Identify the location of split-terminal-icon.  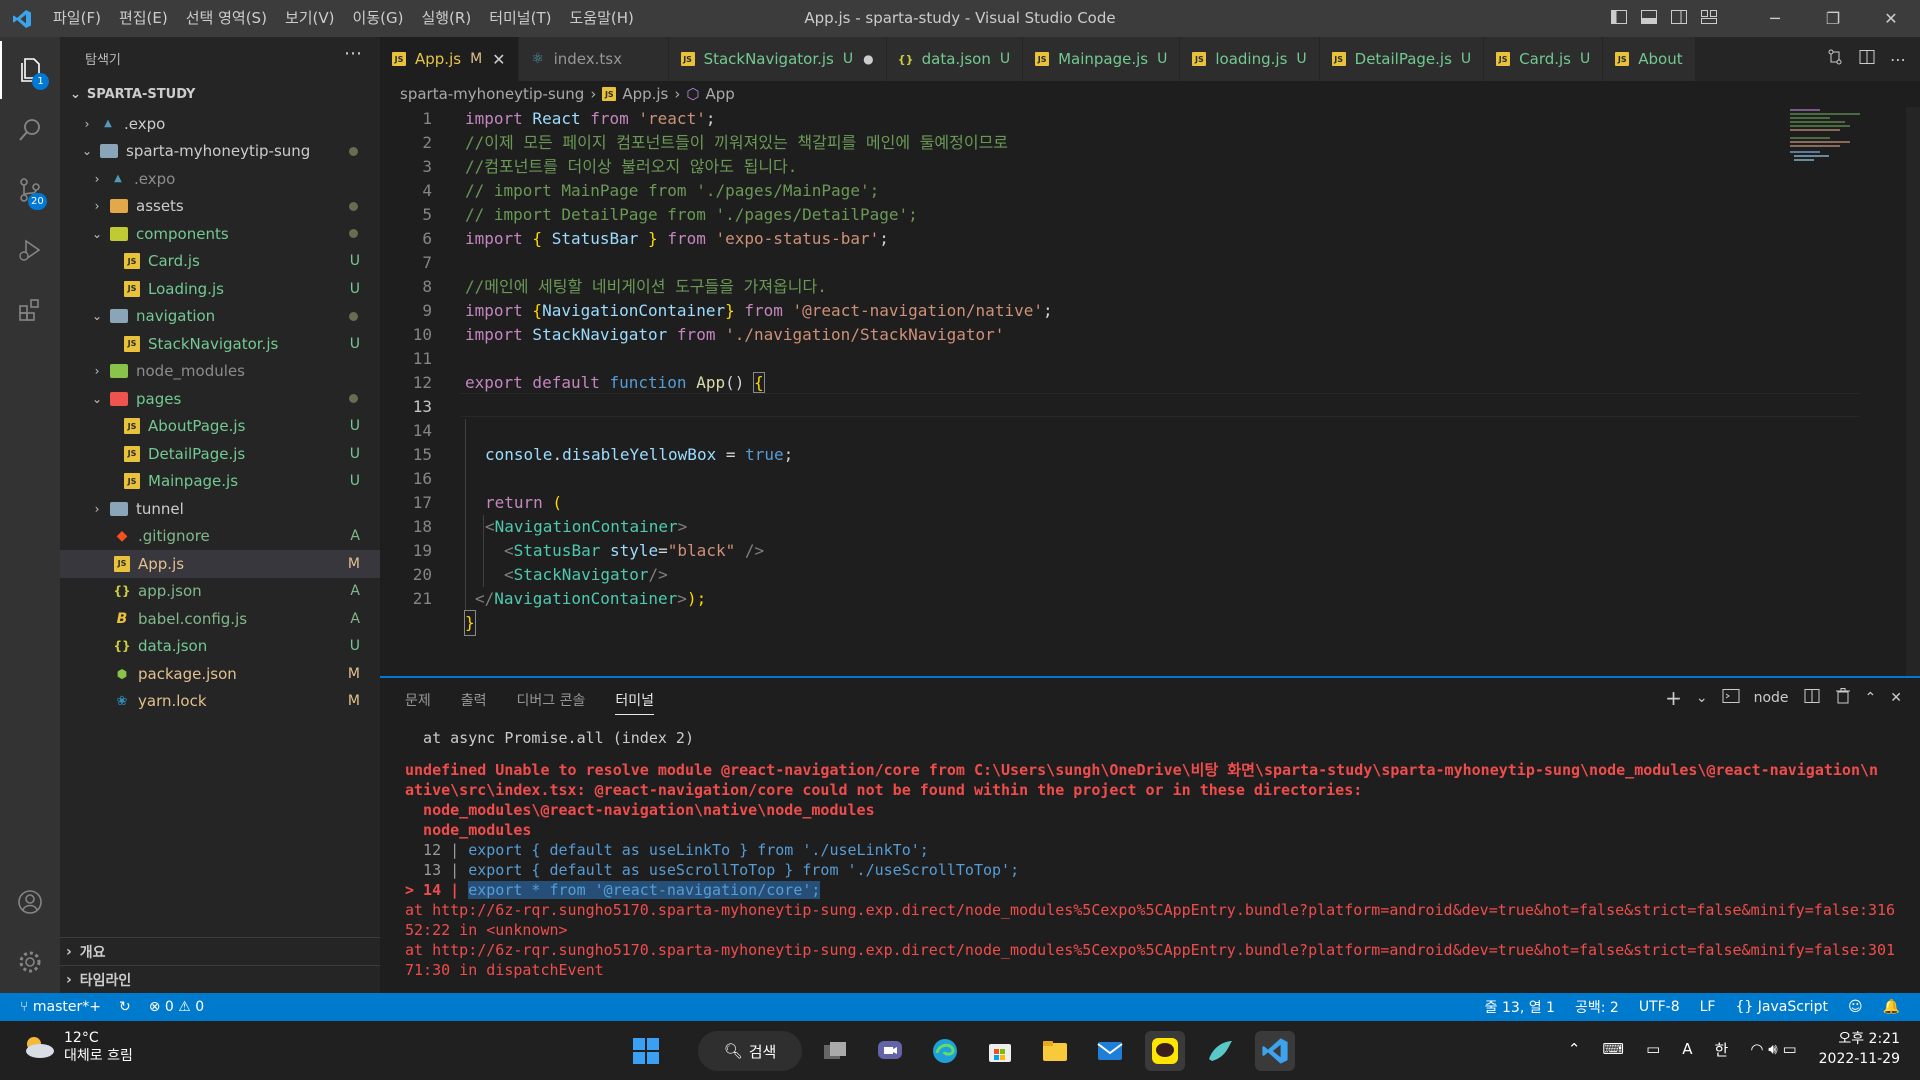
(1812, 698).